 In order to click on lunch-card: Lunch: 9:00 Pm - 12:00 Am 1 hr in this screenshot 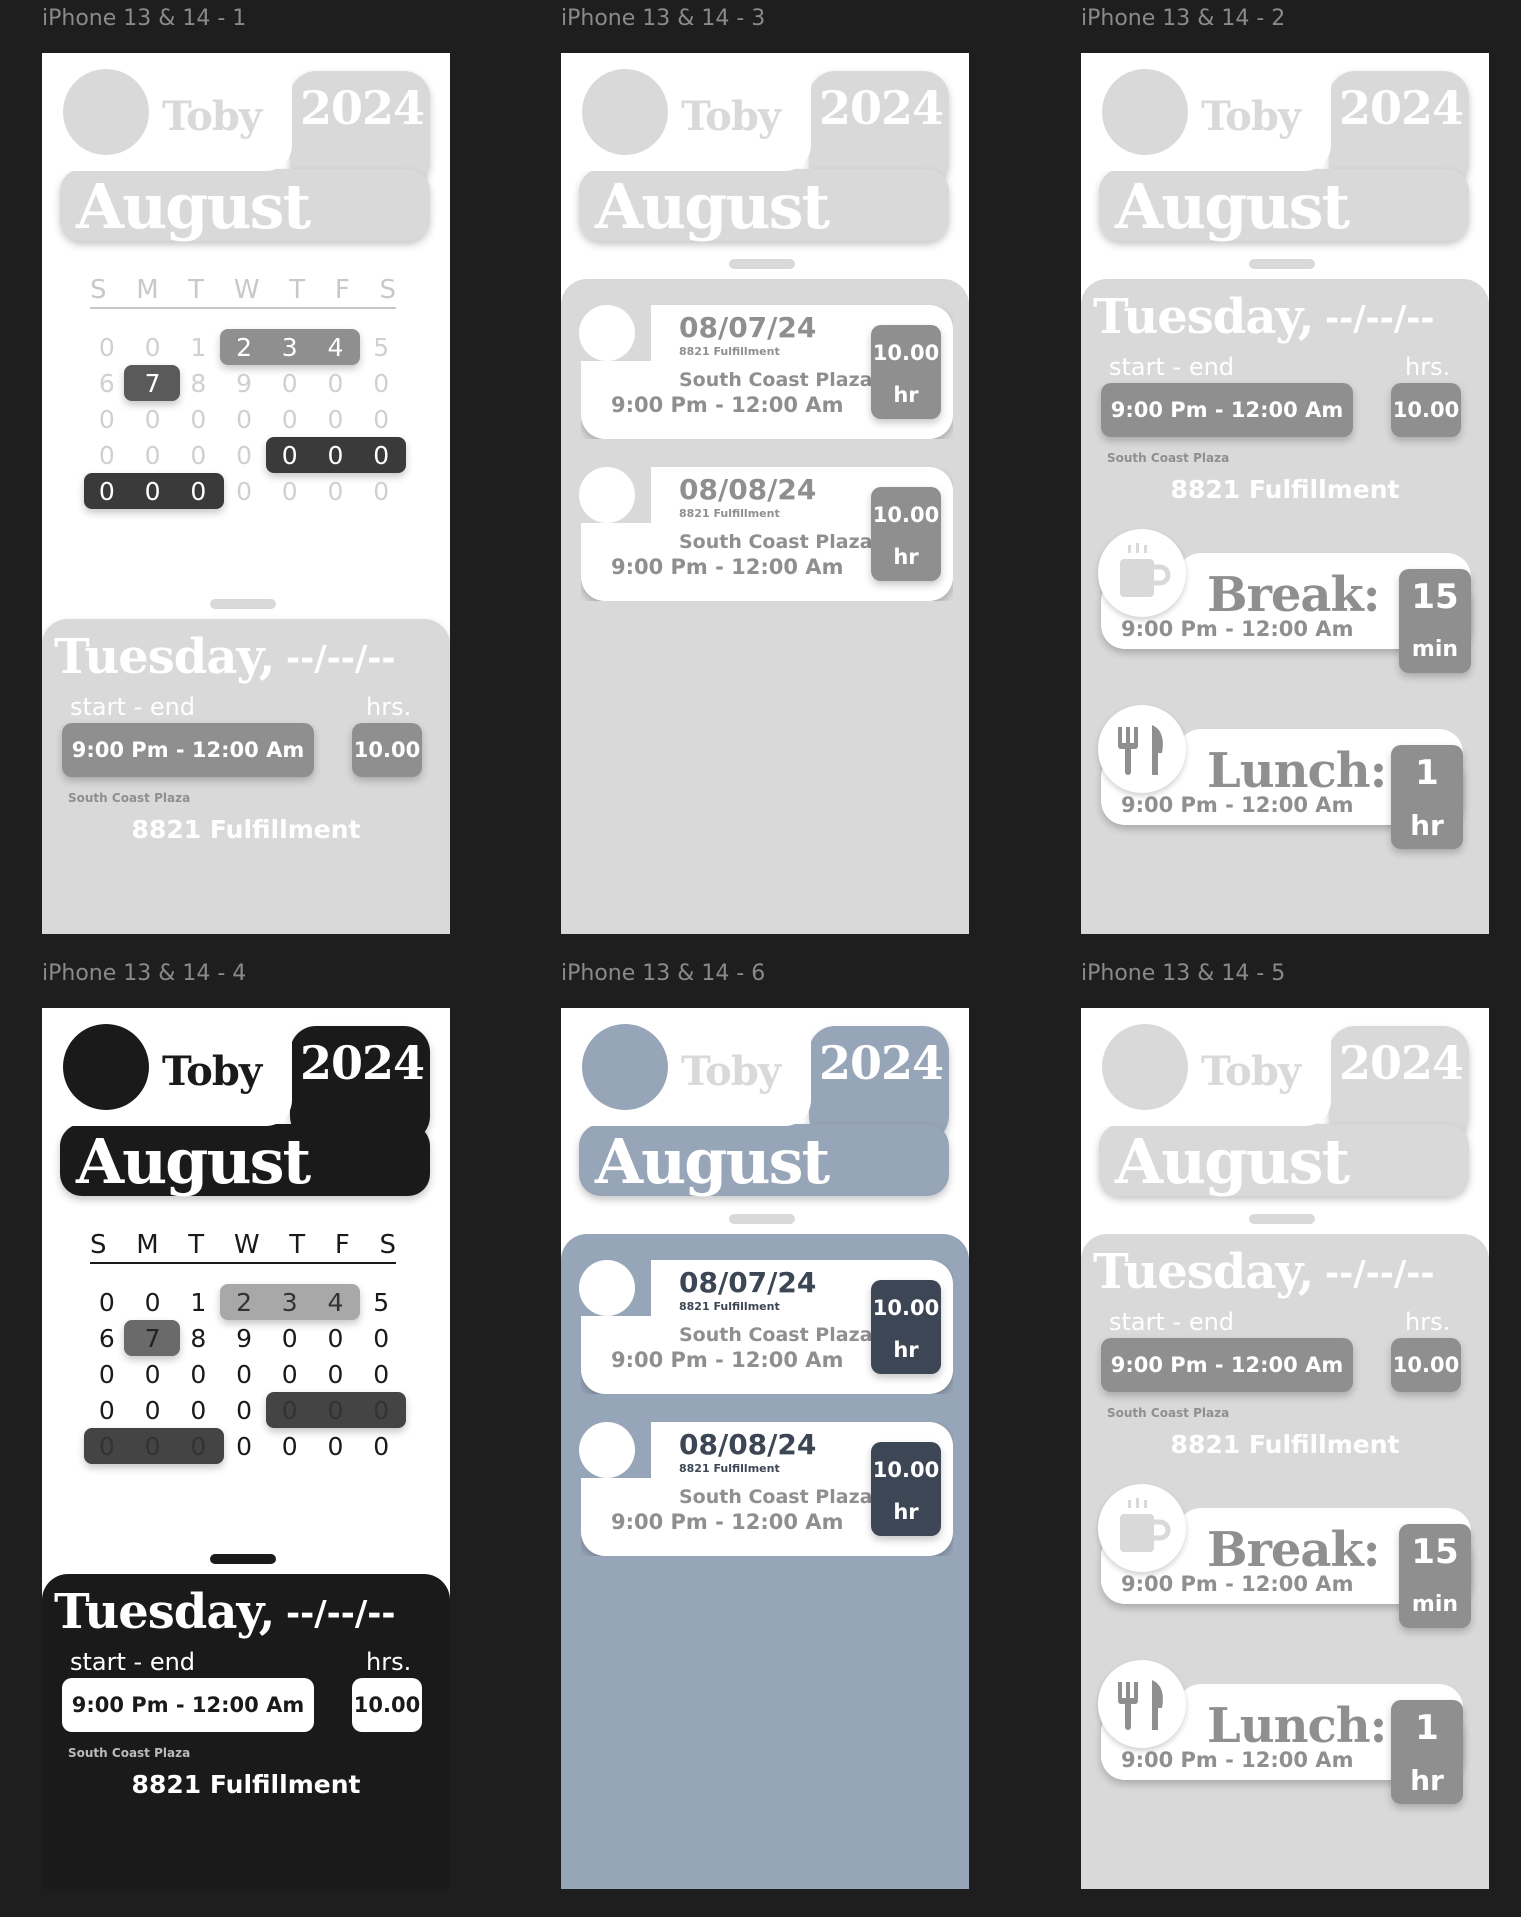, I will do `click(1284, 777)`.